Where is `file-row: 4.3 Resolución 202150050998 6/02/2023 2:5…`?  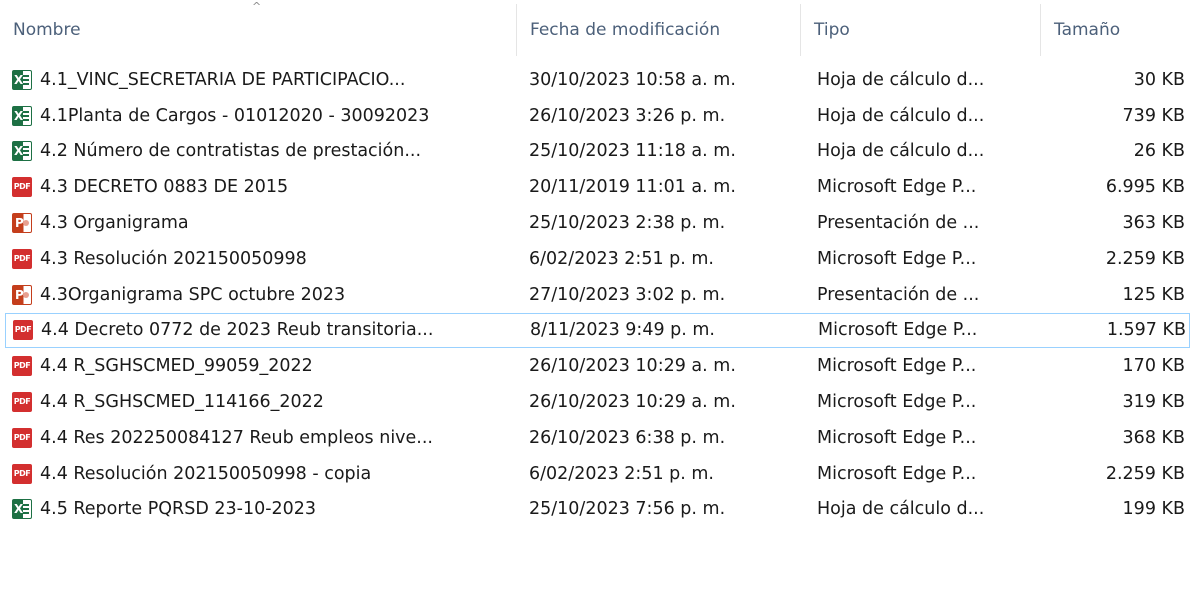 file-row: 4.3 Resolución 202150050998 6/02/2023 2:5… is located at coordinates (601, 259).